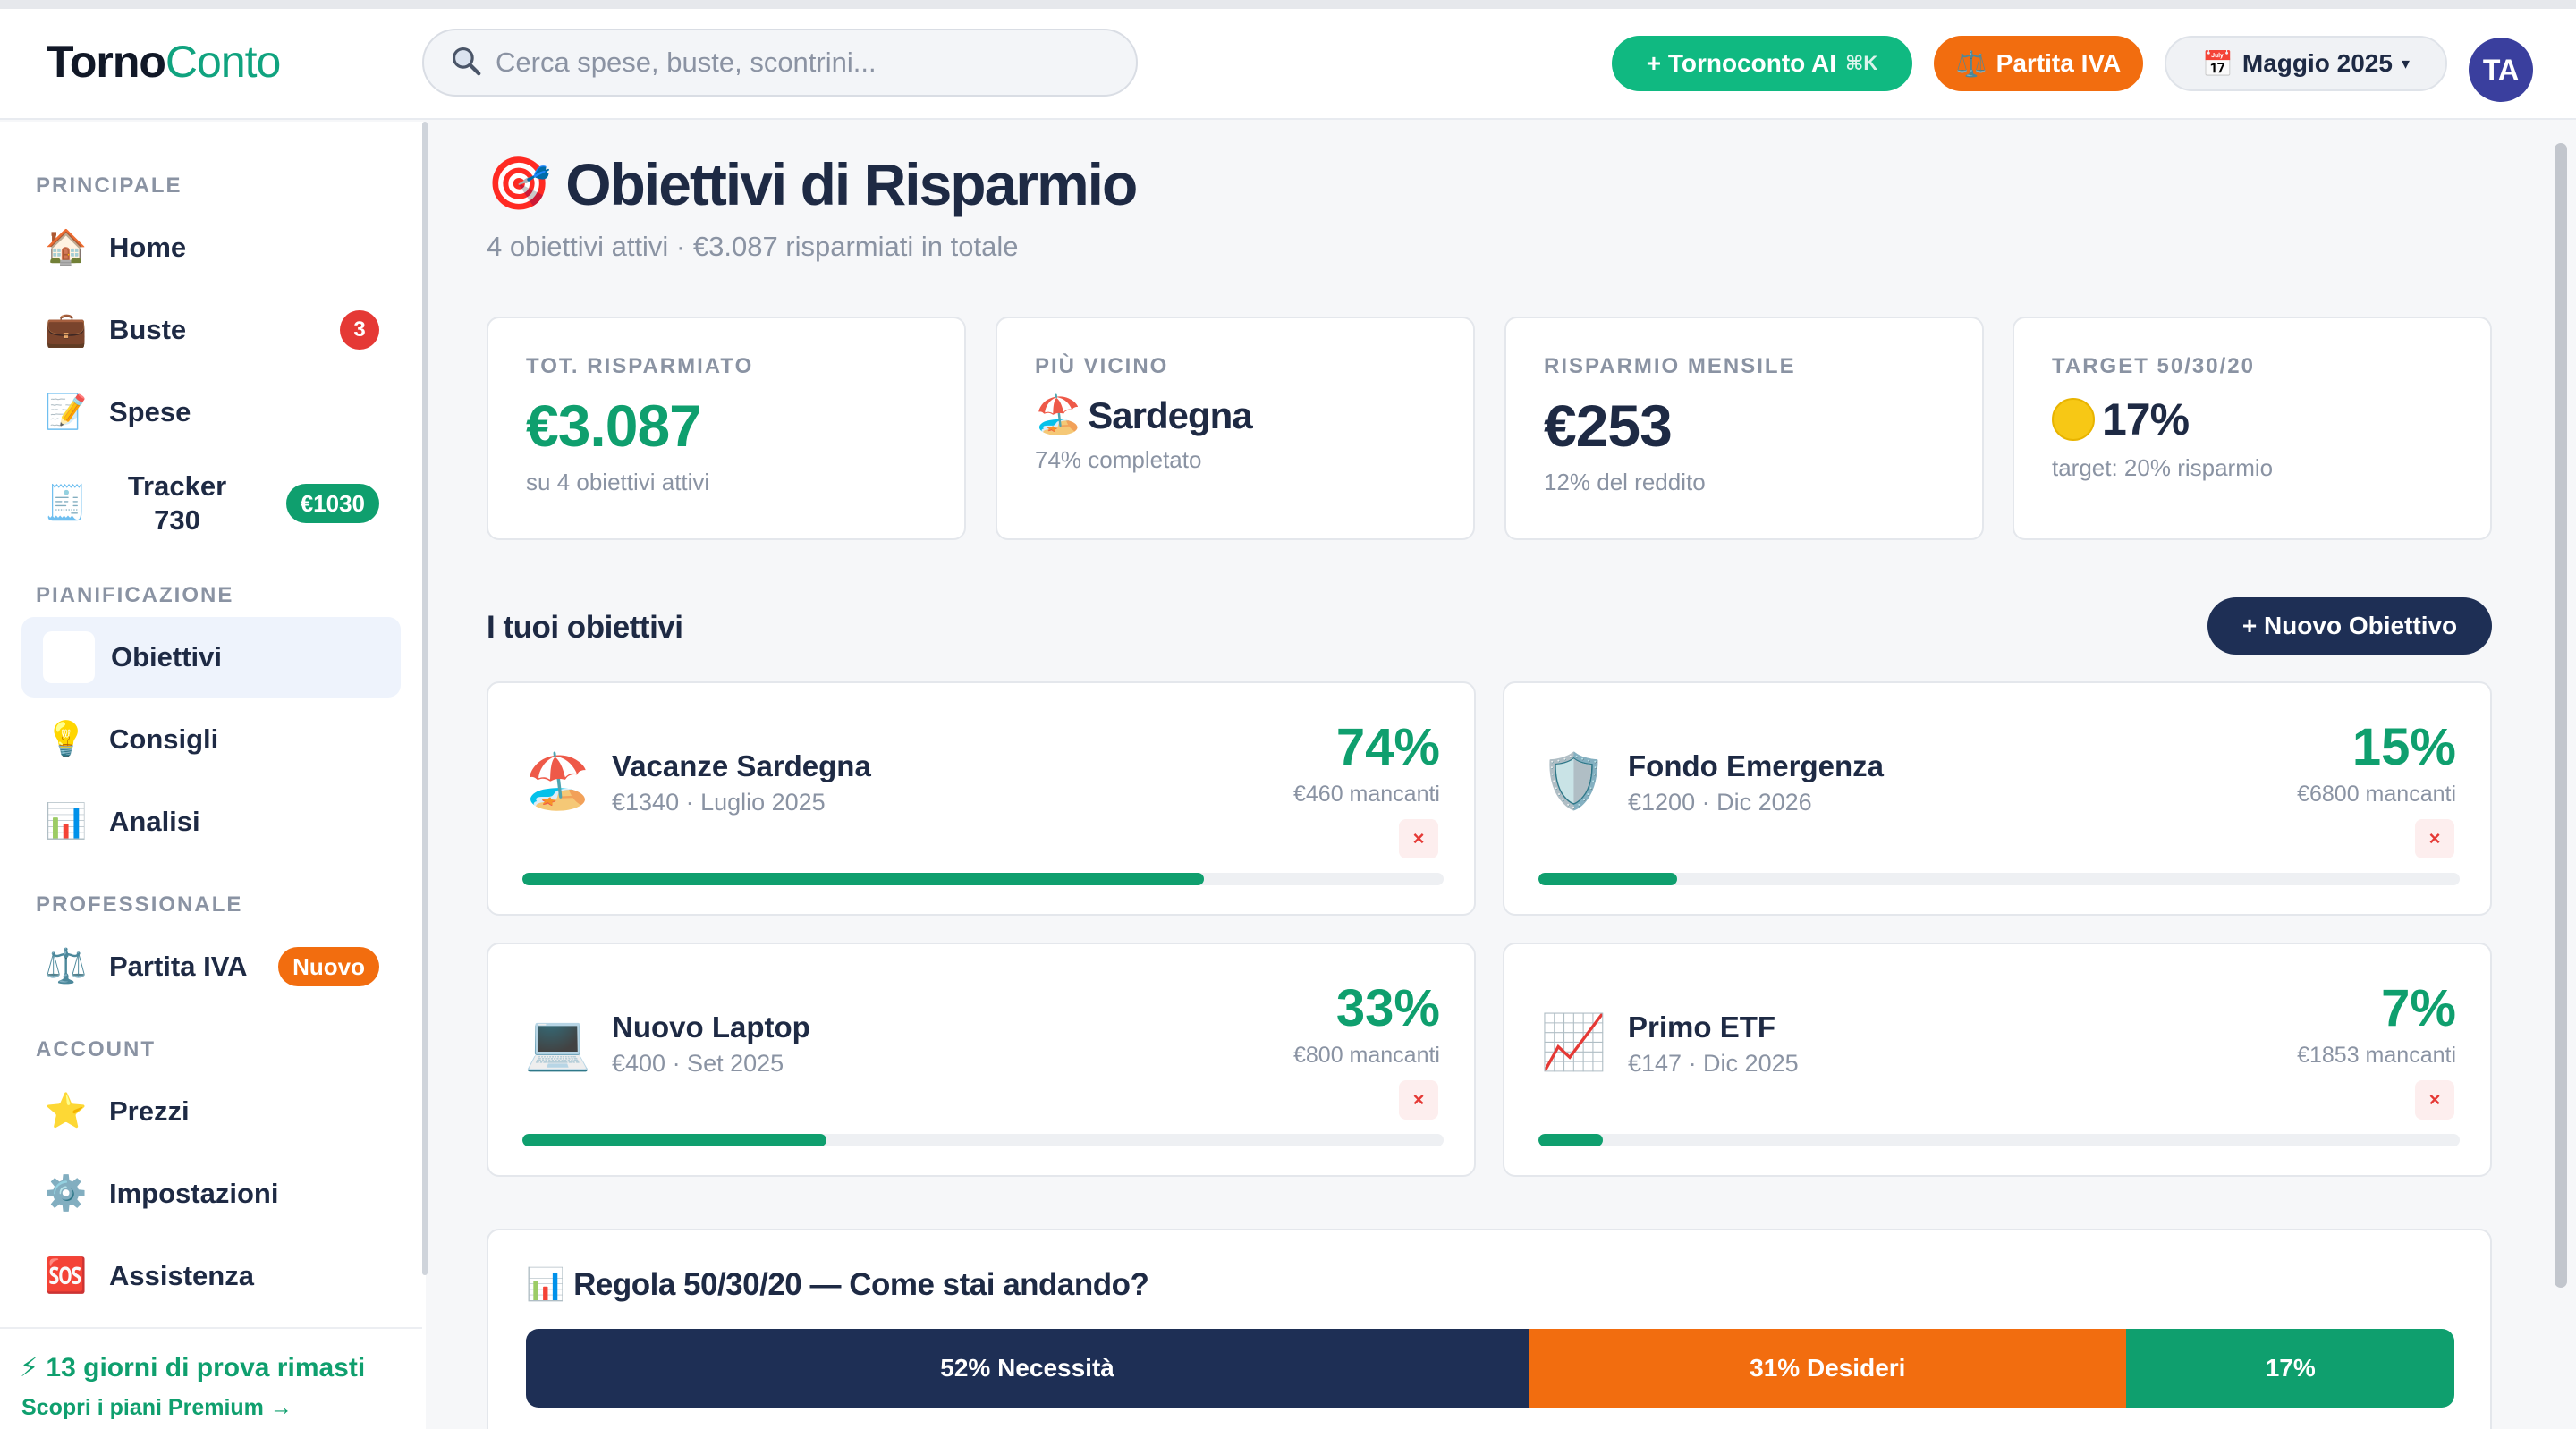 This screenshot has width=2576, height=1429. I want to click on stat-closest: PIÙ VICINO 🏖️ Sardegna 74% completato, so click(1235, 428).